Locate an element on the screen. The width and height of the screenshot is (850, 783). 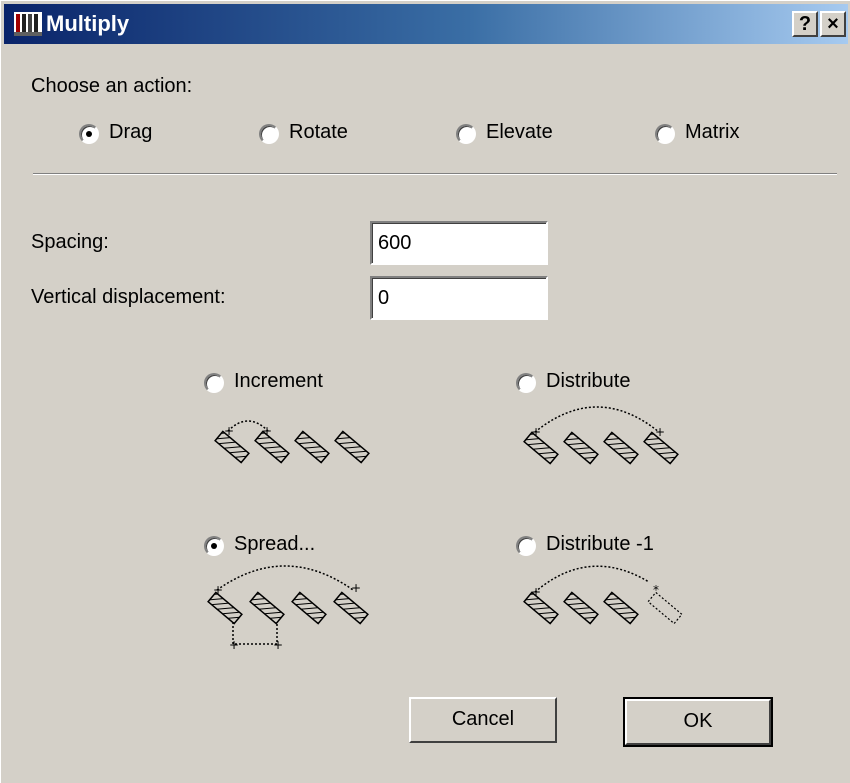
increment-diagram-icon: + + is located at coordinates (292, 442).